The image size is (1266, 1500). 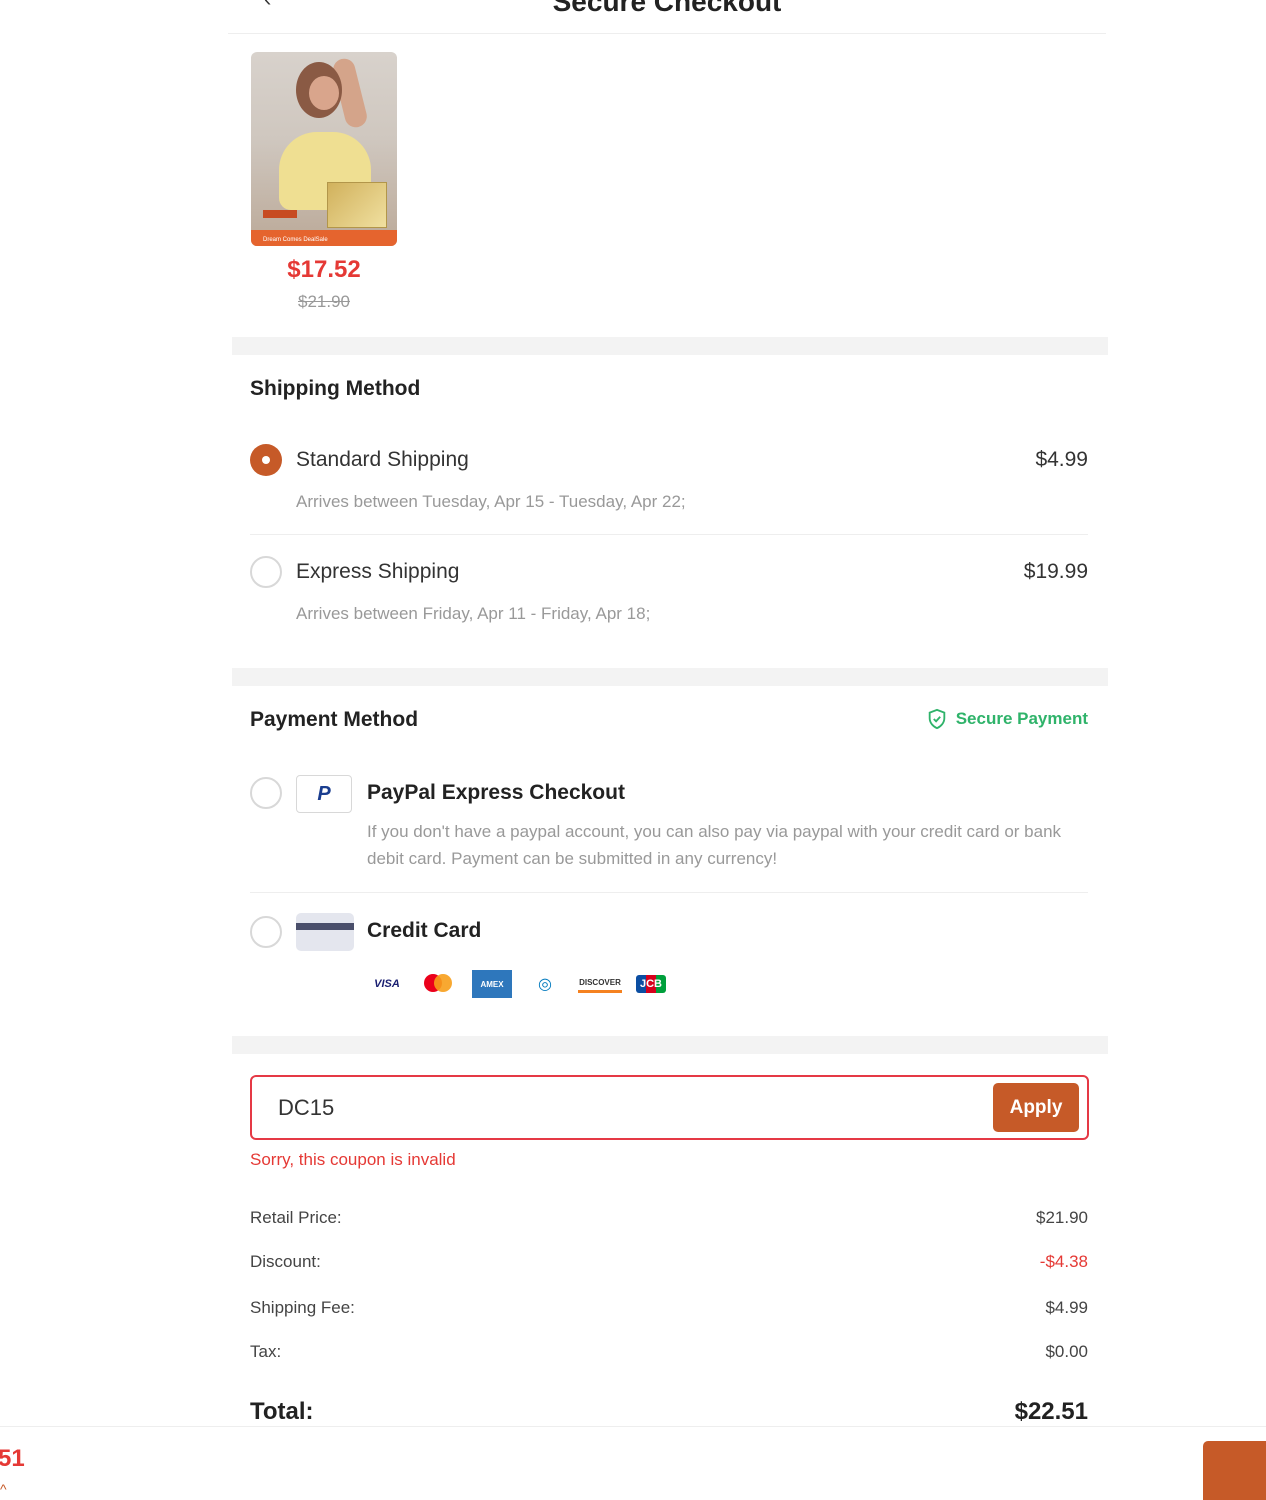 What do you see at coordinates (633, 1463) in the screenshot?
I see `bottom-checkout-bar: 51 ^` at bounding box center [633, 1463].